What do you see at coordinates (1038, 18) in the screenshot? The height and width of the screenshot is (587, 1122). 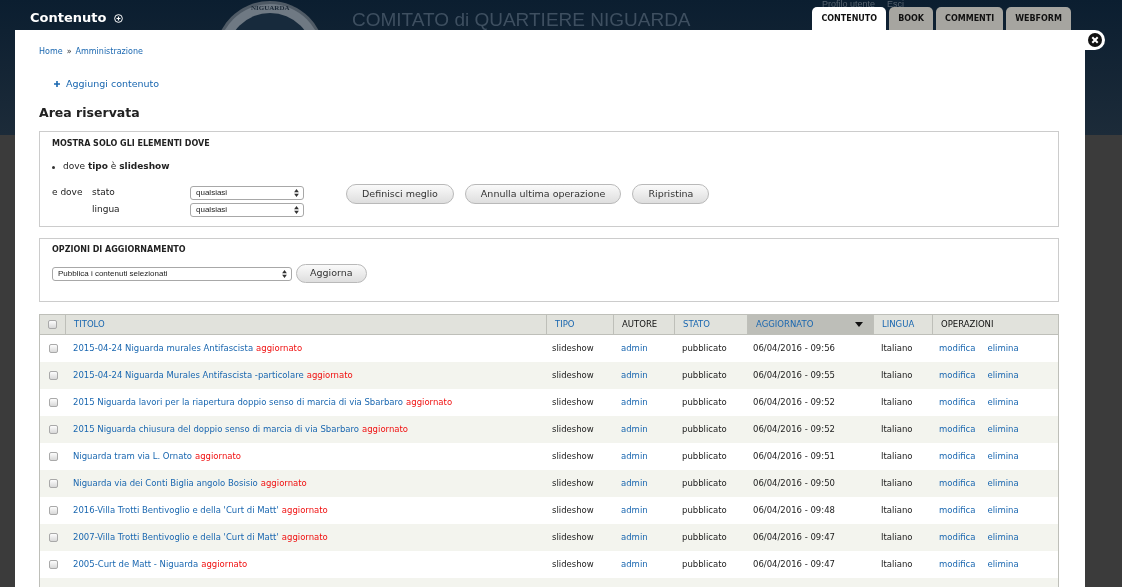 I see `tab: WEBFORM` at bounding box center [1038, 18].